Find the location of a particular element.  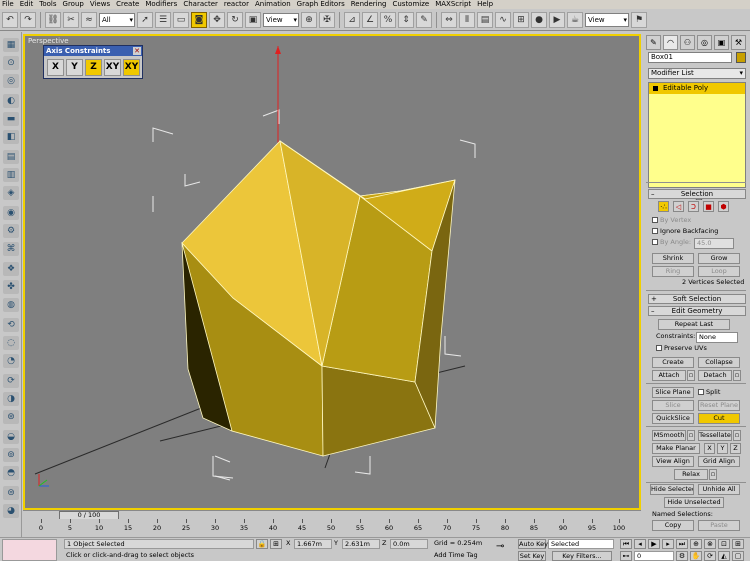

planar-x-button: X is located at coordinates (709, 448).